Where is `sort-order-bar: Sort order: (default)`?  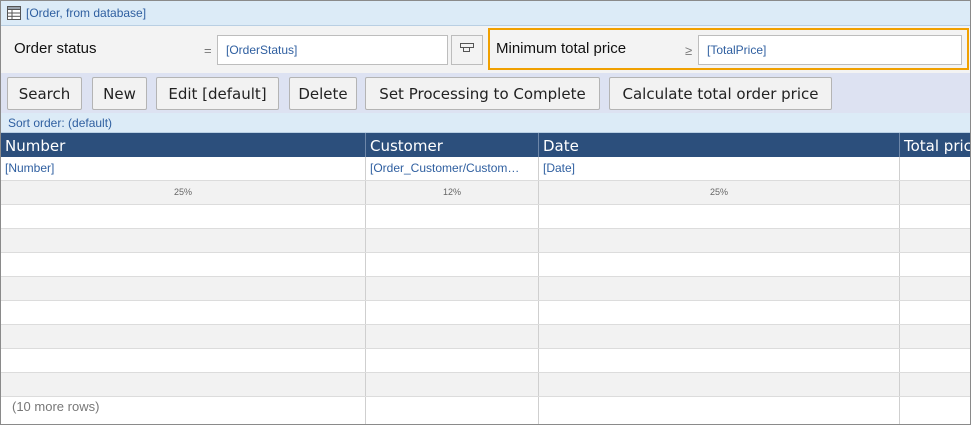 sort-order-bar: Sort order: (default) is located at coordinates (485, 123).